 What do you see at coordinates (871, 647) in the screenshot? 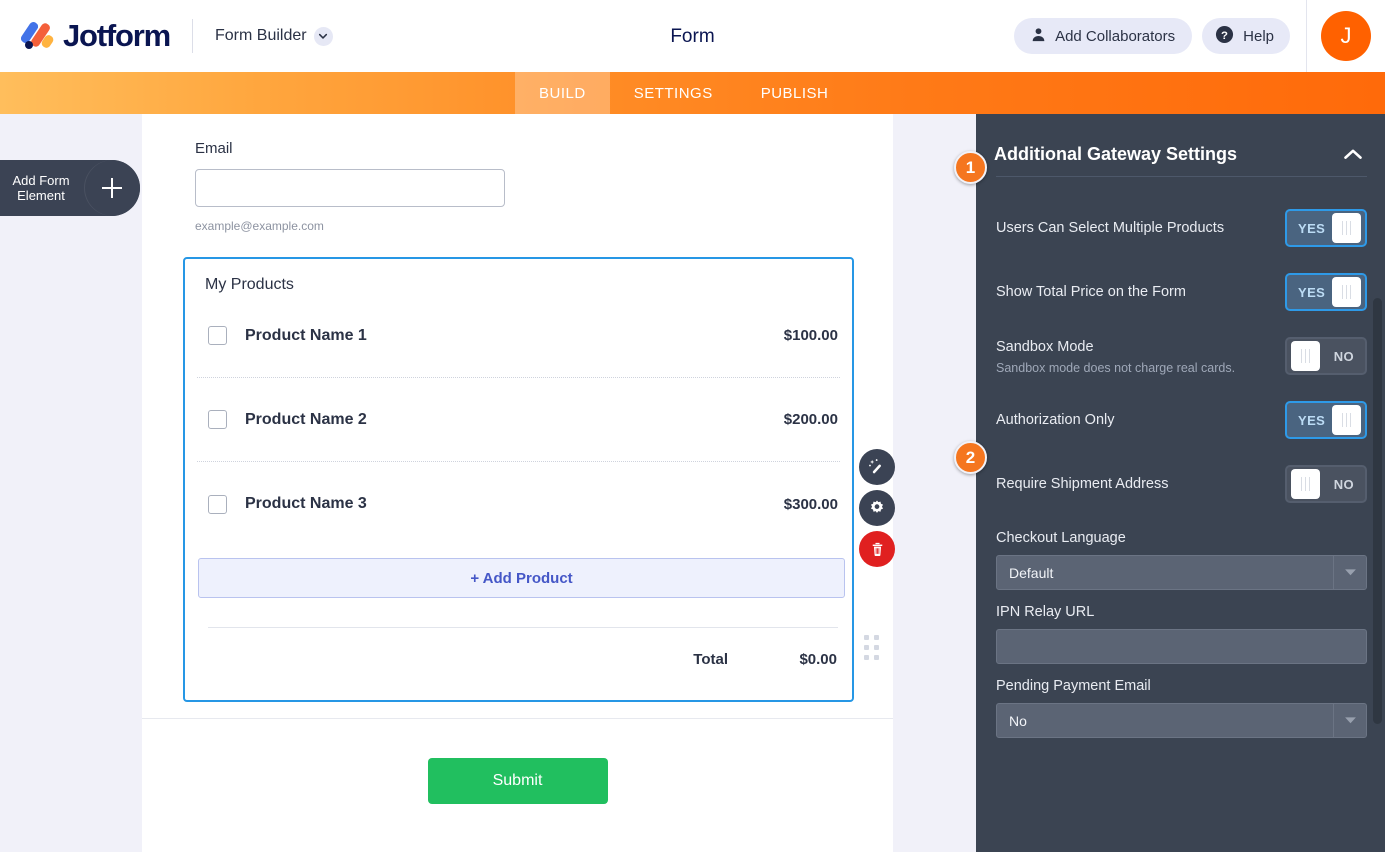
I see `drag-handle` at bounding box center [871, 647].